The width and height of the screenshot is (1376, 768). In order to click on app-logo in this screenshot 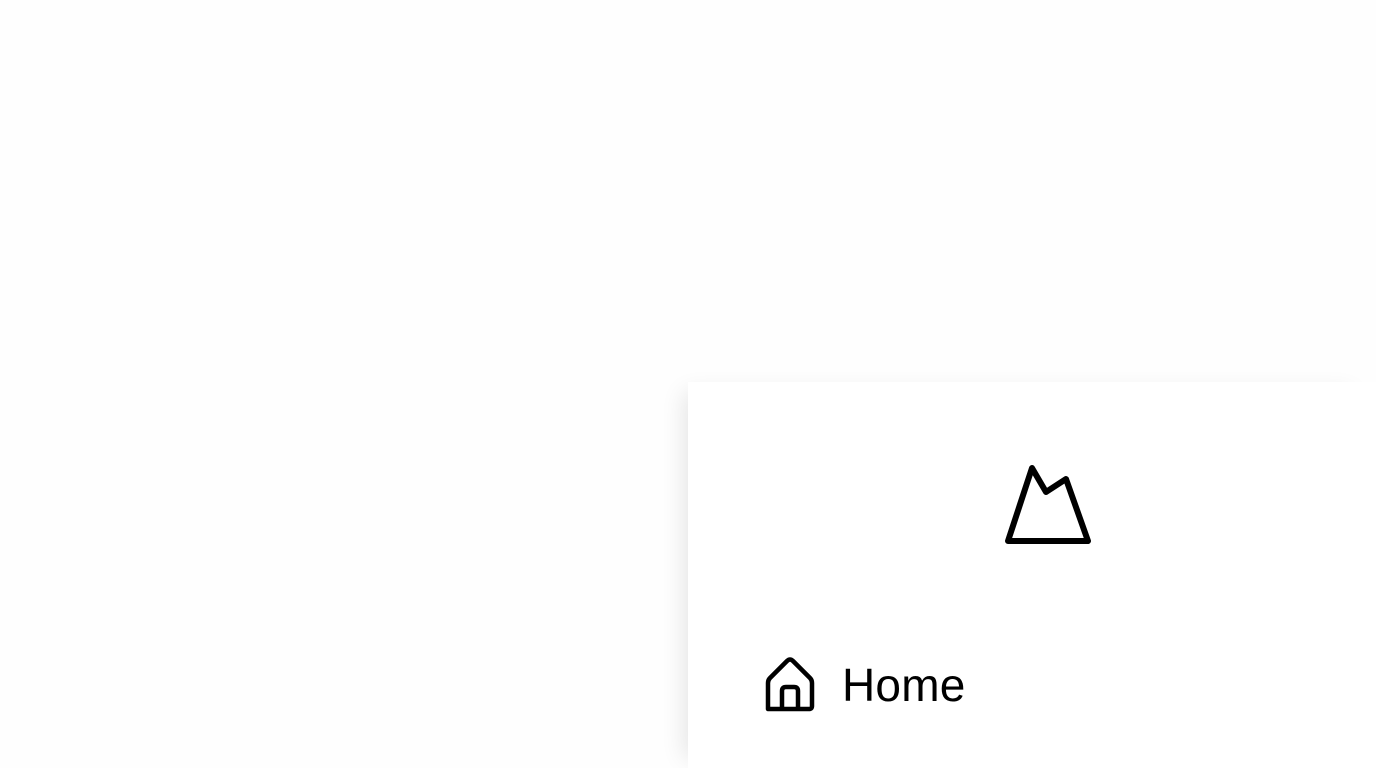, I will do `click(1049, 504)`.